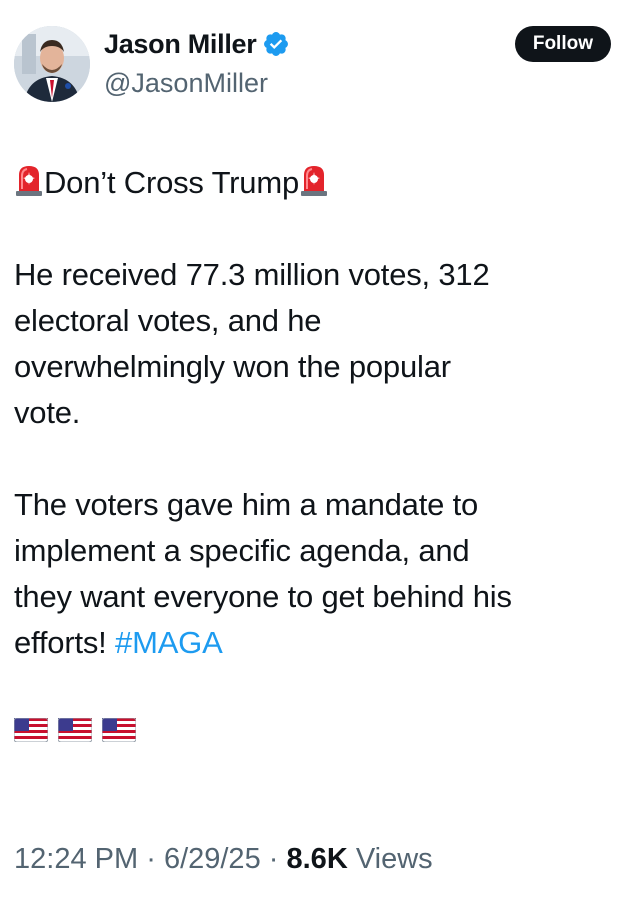  What do you see at coordinates (168, 320) in the screenshot?
I see `paragraph1-line: electoral votes, and he` at bounding box center [168, 320].